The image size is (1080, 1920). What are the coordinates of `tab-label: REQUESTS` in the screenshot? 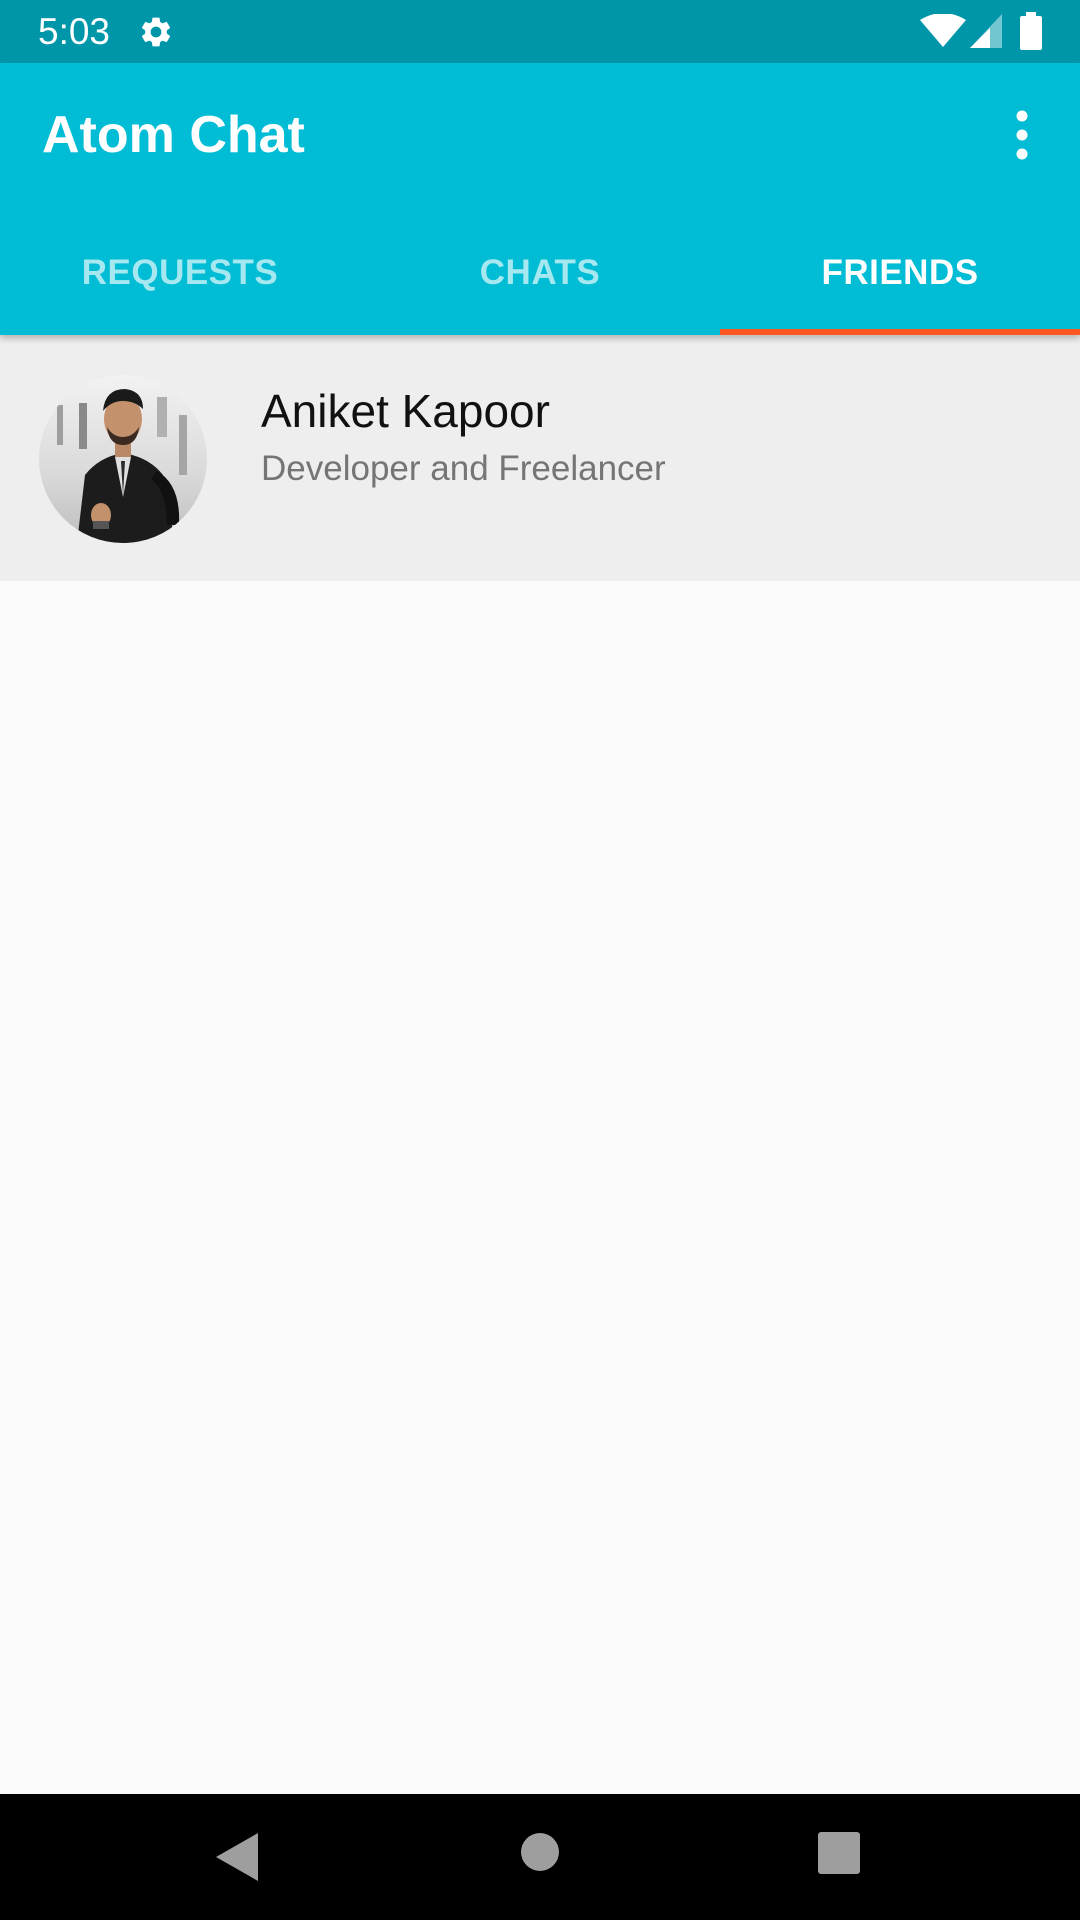 It's located at (180, 272).